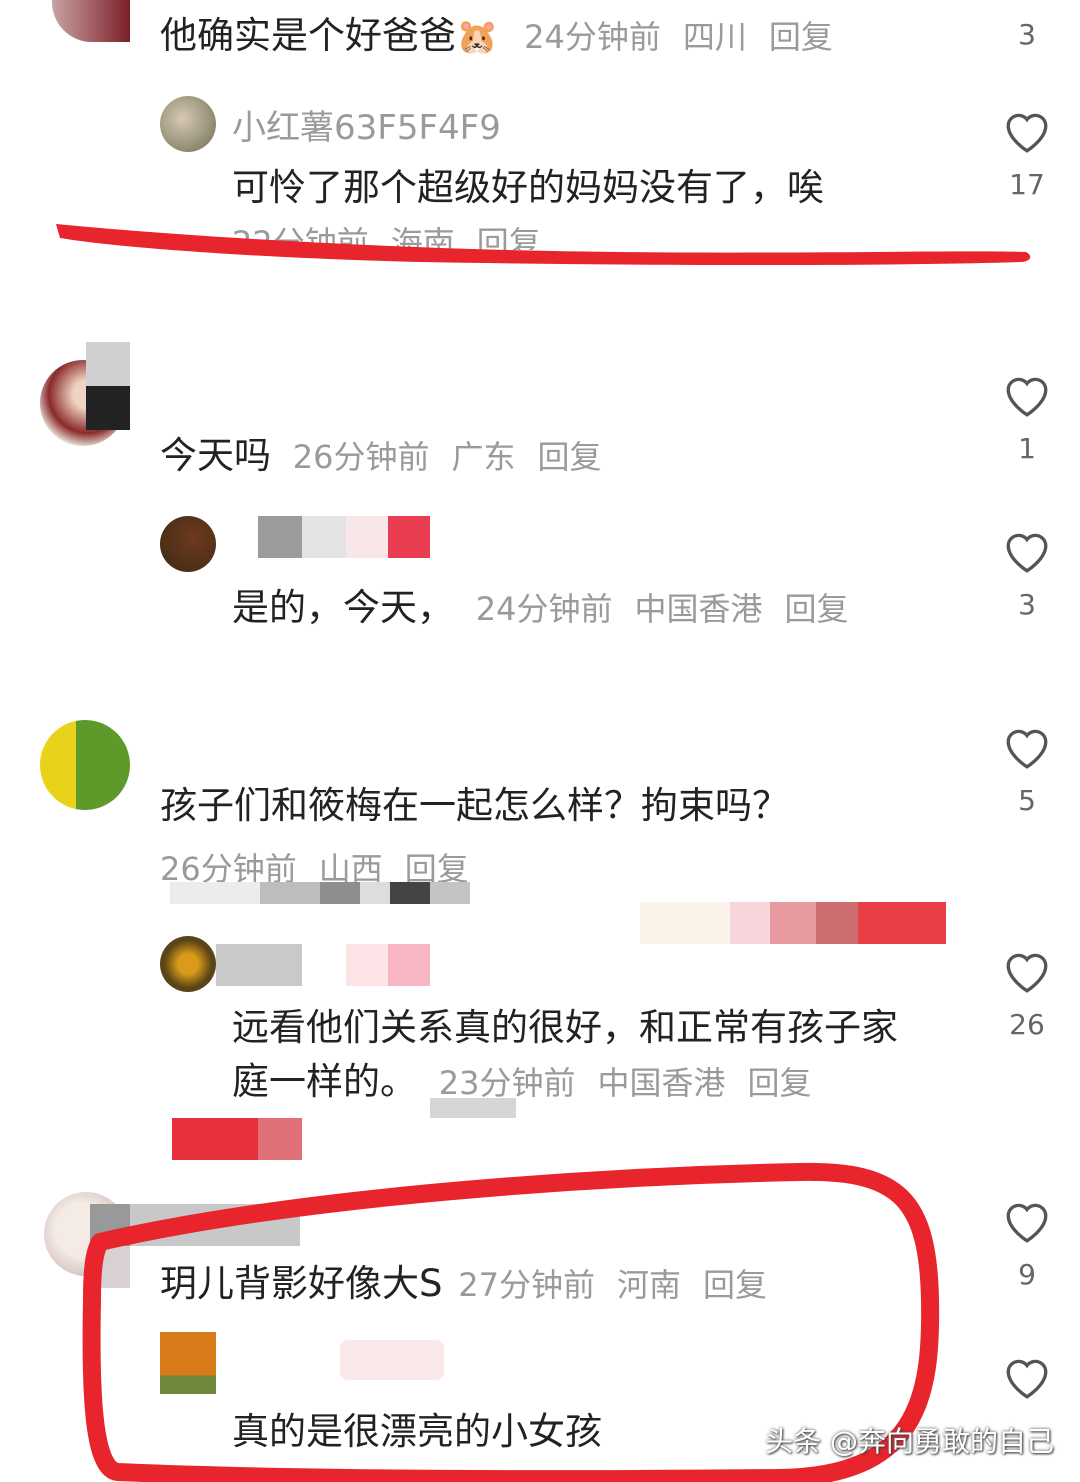 The height and width of the screenshot is (1482, 1080). Describe the element at coordinates (528, 187) in the screenshot. I see `comment-text: 可怜了那个超级好的妈妈没有了，唉` at that location.